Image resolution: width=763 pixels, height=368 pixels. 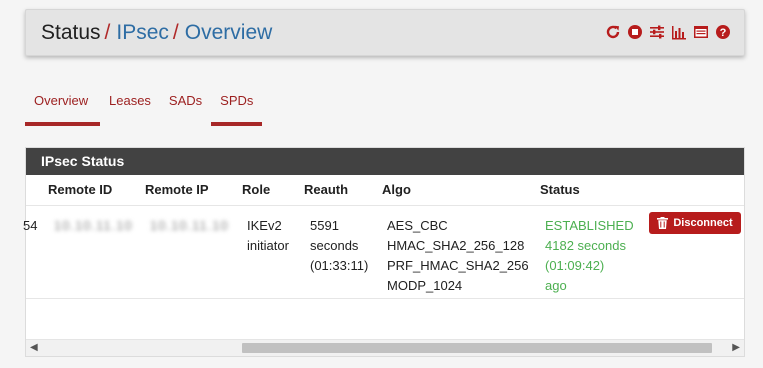 What do you see at coordinates (613, 32) in the screenshot?
I see `restart-icon` at bounding box center [613, 32].